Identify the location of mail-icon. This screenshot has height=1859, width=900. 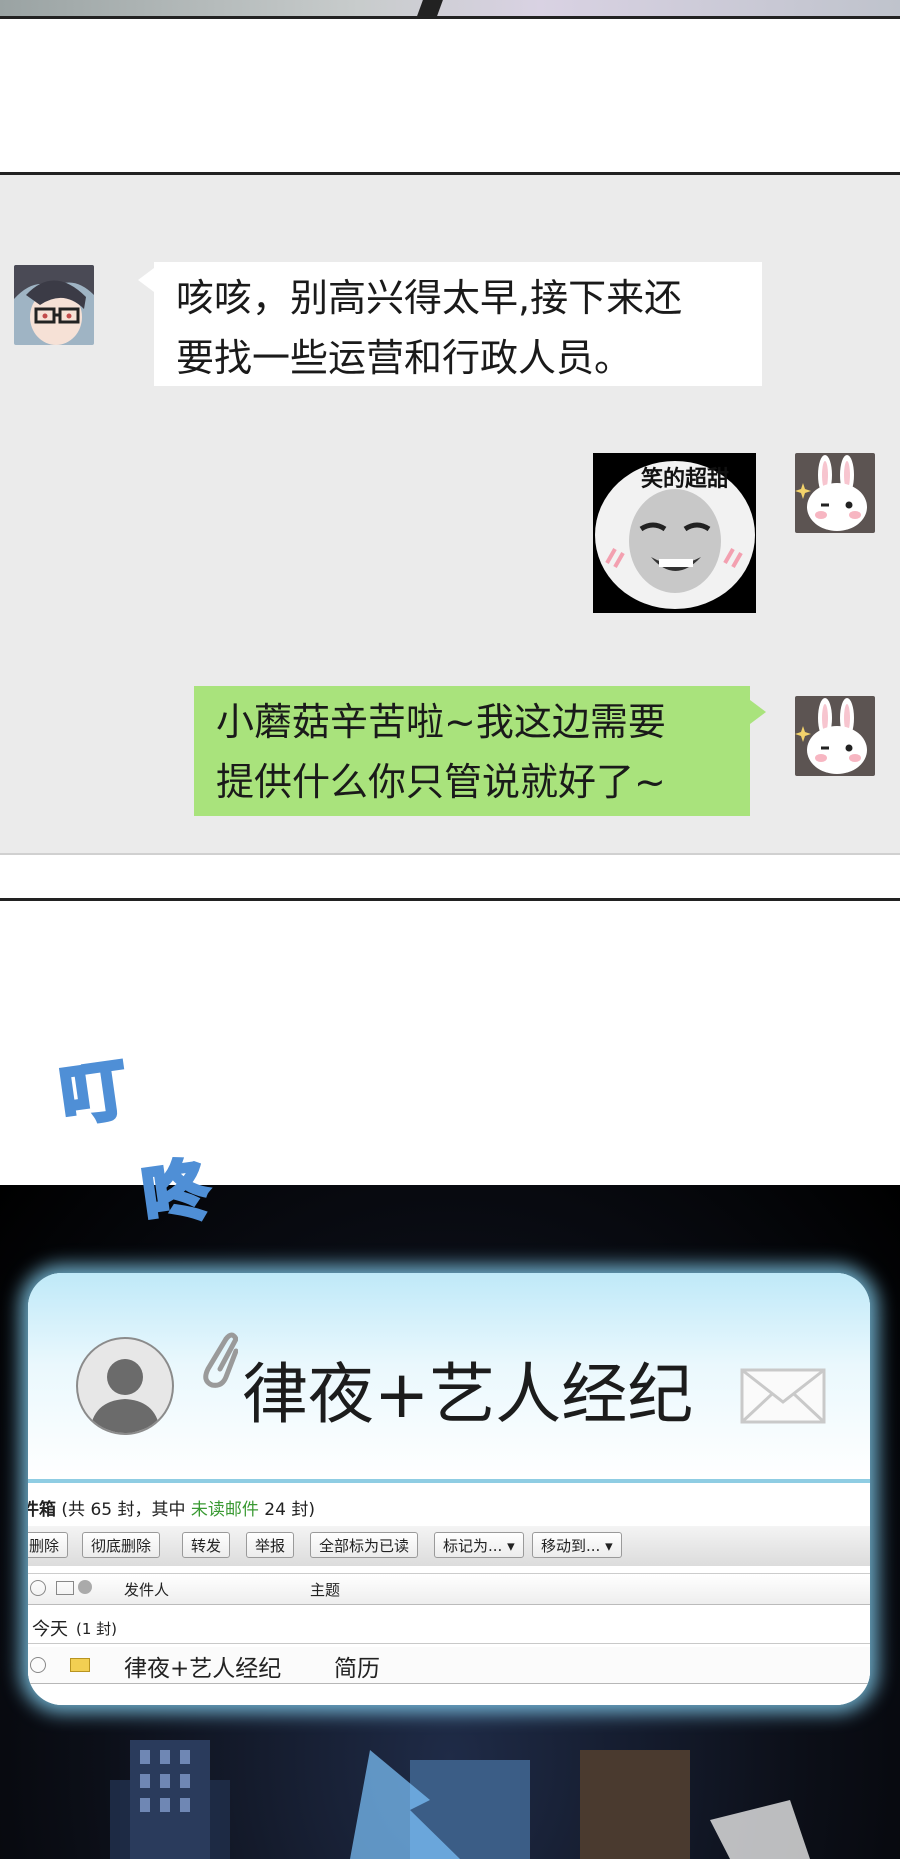
(65, 1588).